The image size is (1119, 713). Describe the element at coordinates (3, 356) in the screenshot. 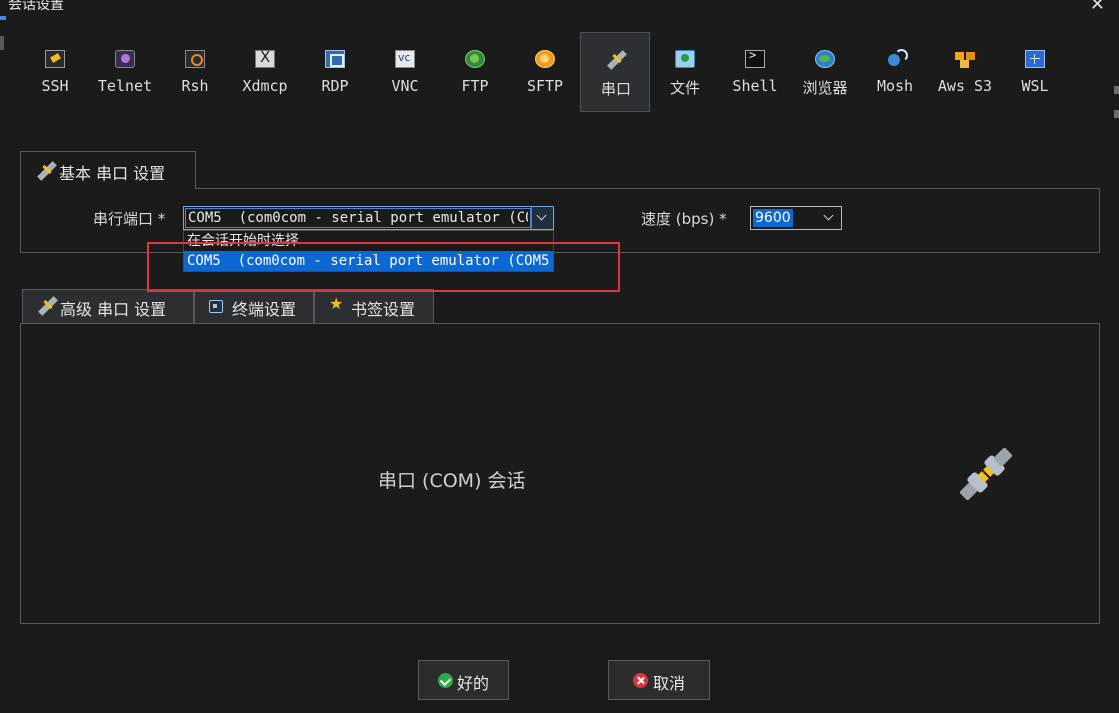

I see `background-window-edge` at that location.